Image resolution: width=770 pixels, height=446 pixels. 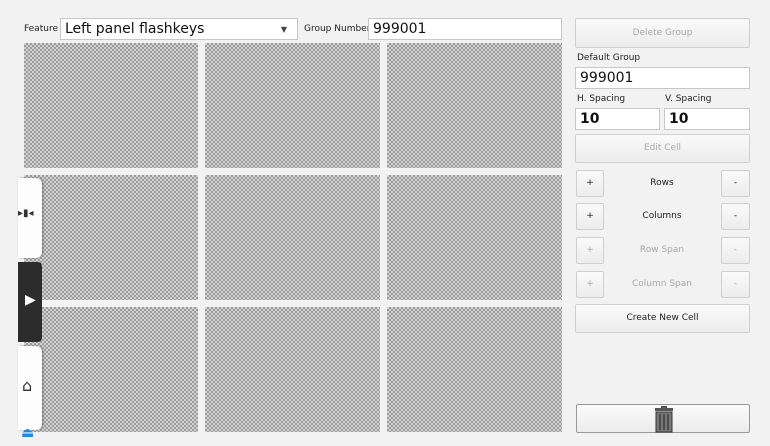 I want to click on columns-minus-button: -, so click(x=735, y=216).